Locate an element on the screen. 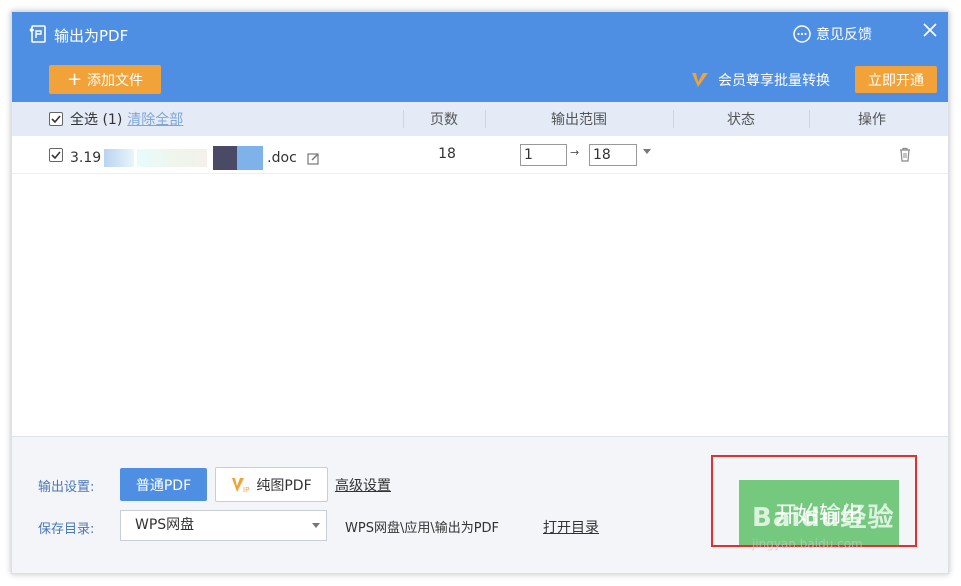 Image resolution: width=961 pixels, height=586 pixels. chat-bubble-icon is located at coordinates (802, 34).